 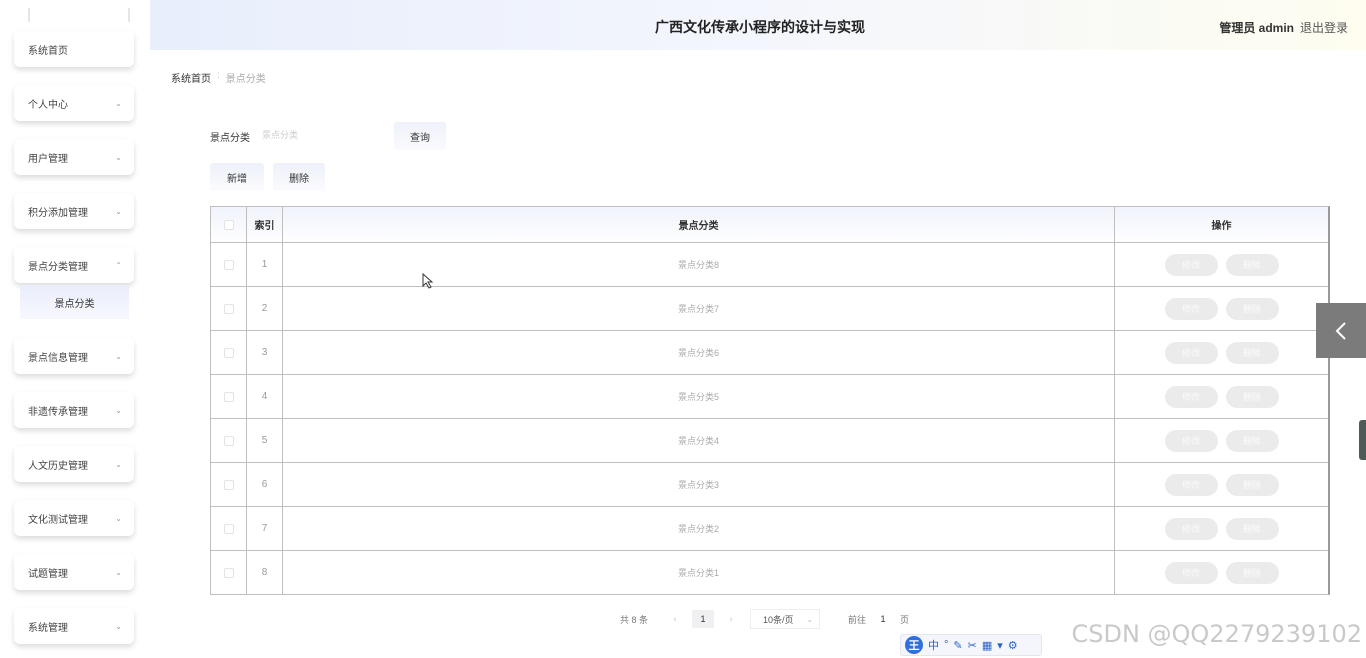 What do you see at coordinates (699, 528) in the screenshot?
I see `row-name: 景点分类2` at bounding box center [699, 528].